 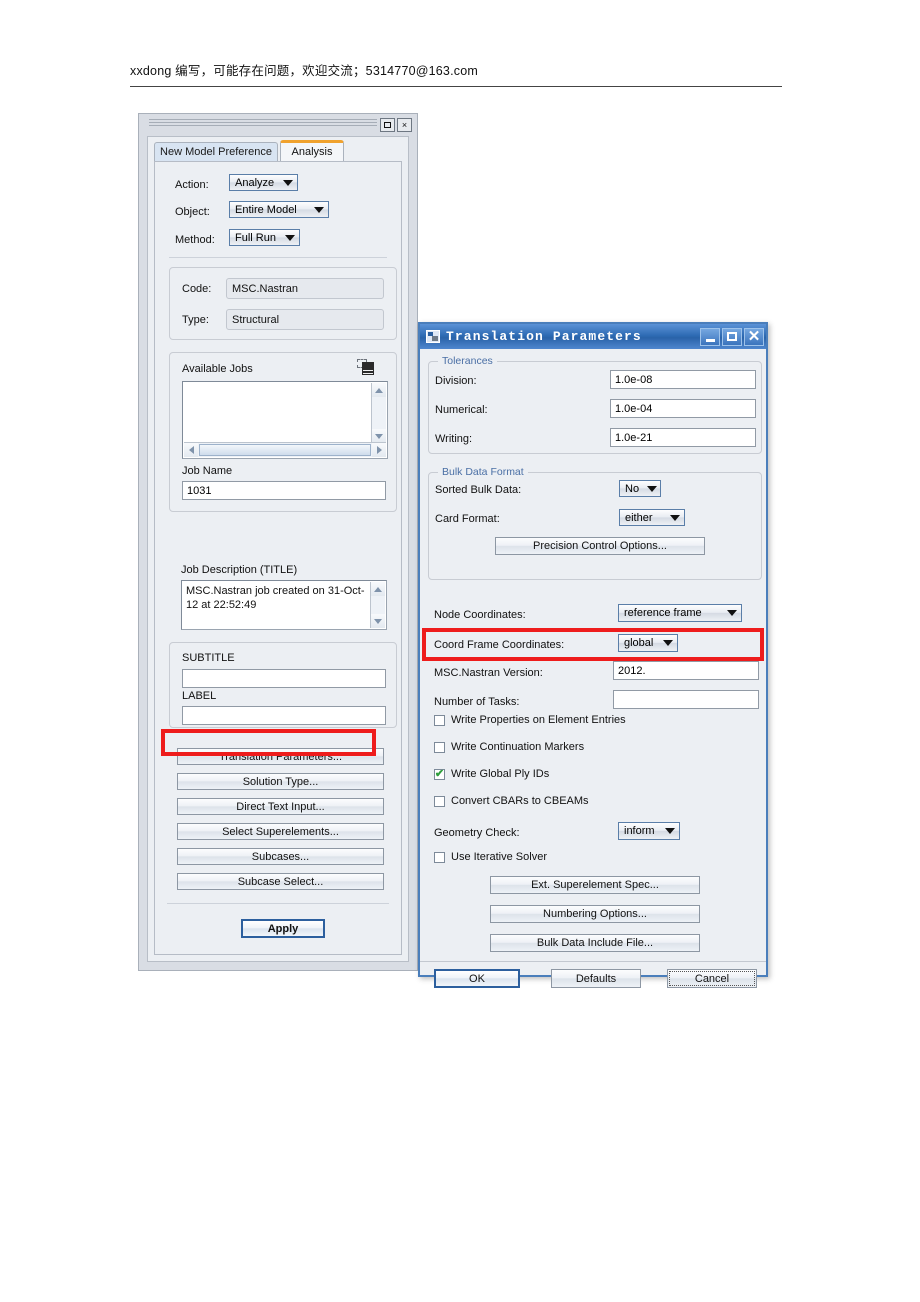 What do you see at coordinates (686, 670) in the screenshot?
I see `nastran-version-input: 2012.` at bounding box center [686, 670].